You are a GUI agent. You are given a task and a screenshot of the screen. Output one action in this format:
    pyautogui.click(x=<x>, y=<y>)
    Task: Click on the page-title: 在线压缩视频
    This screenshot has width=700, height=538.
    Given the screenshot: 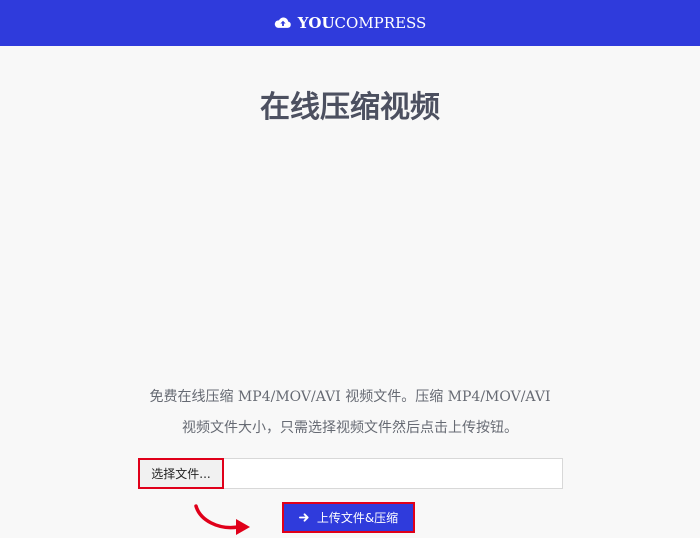 What is the action you would take?
    pyautogui.click(x=350, y=107)
    